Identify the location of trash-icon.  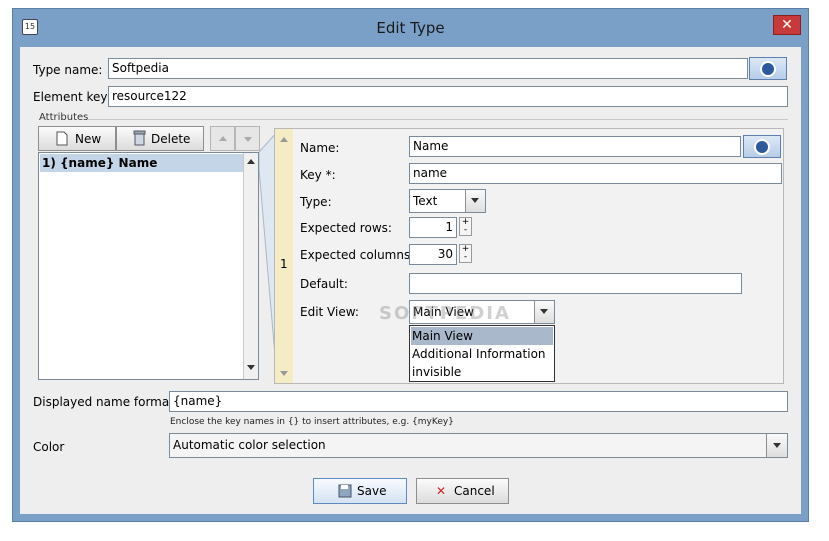
(139, 138).